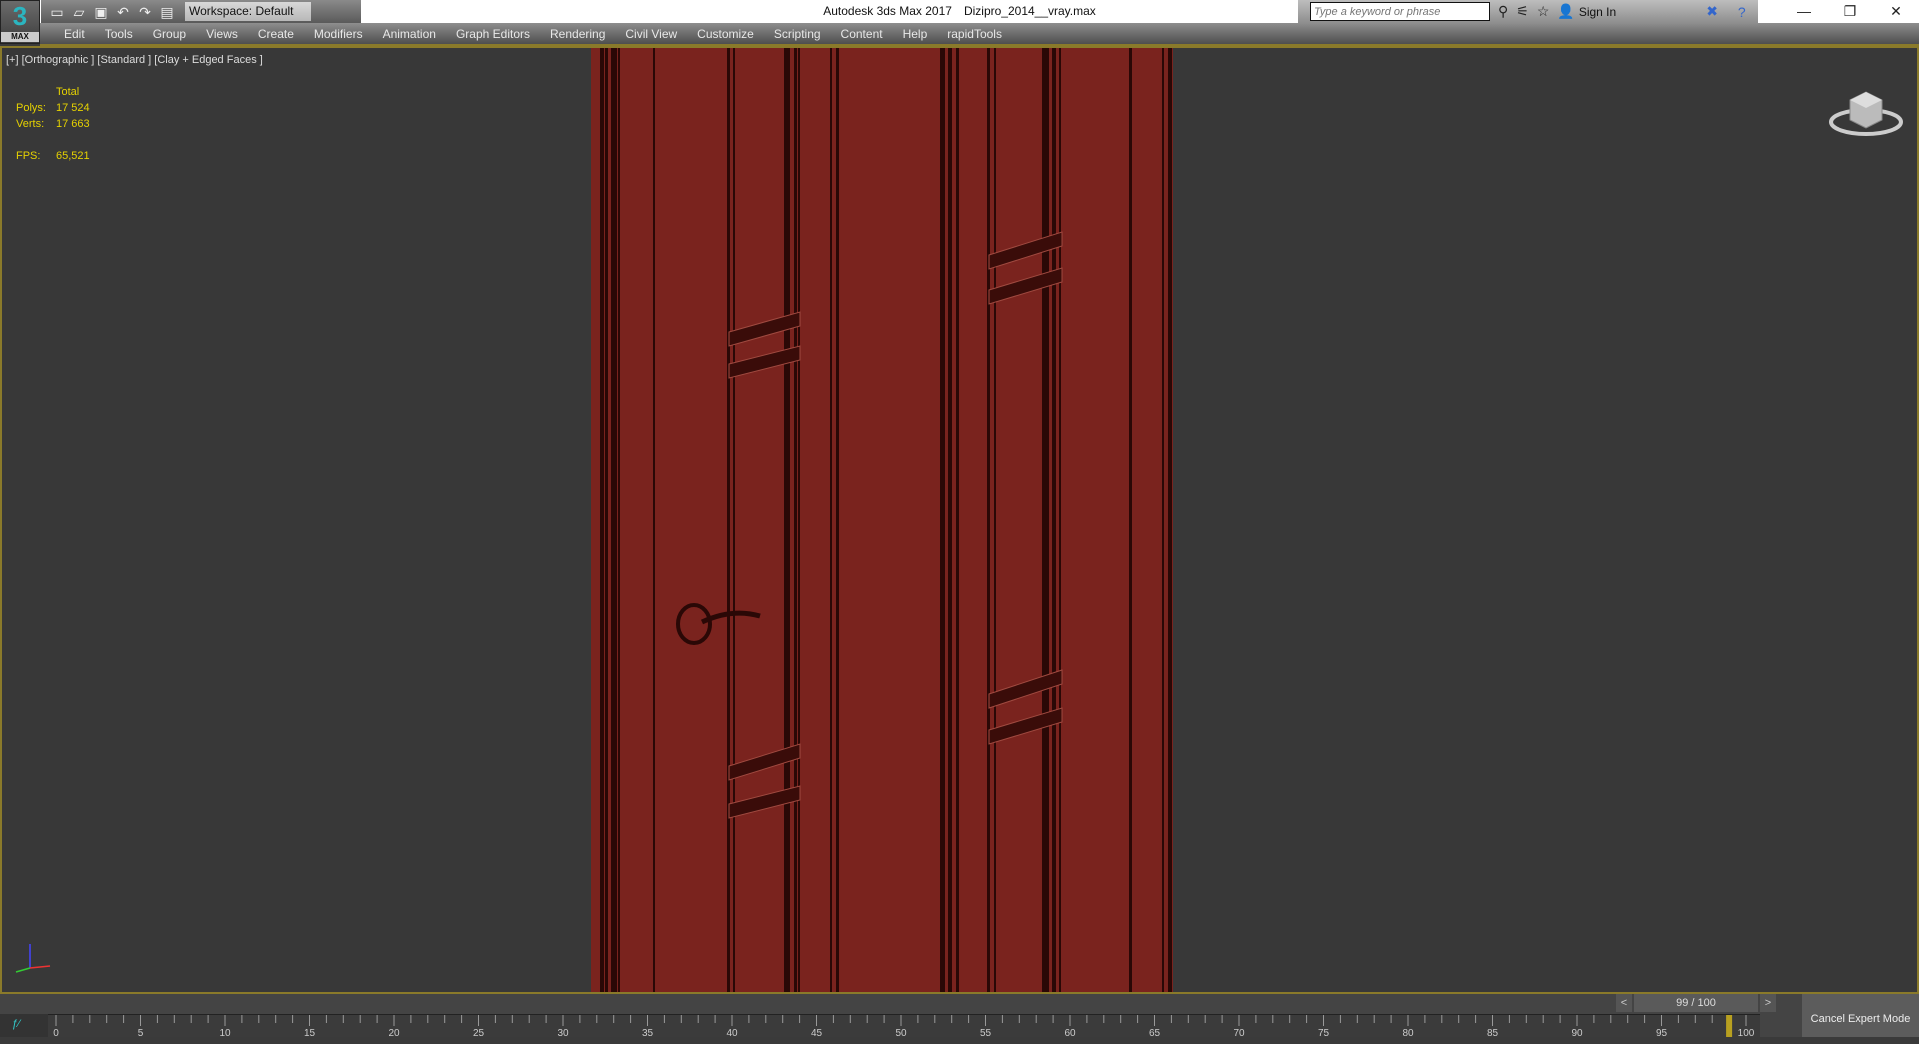 The image size is (1919, 1044). Describe the element at coordinates (145, 12) in the screenshot. I see `redo-icon: ↷` at that location.